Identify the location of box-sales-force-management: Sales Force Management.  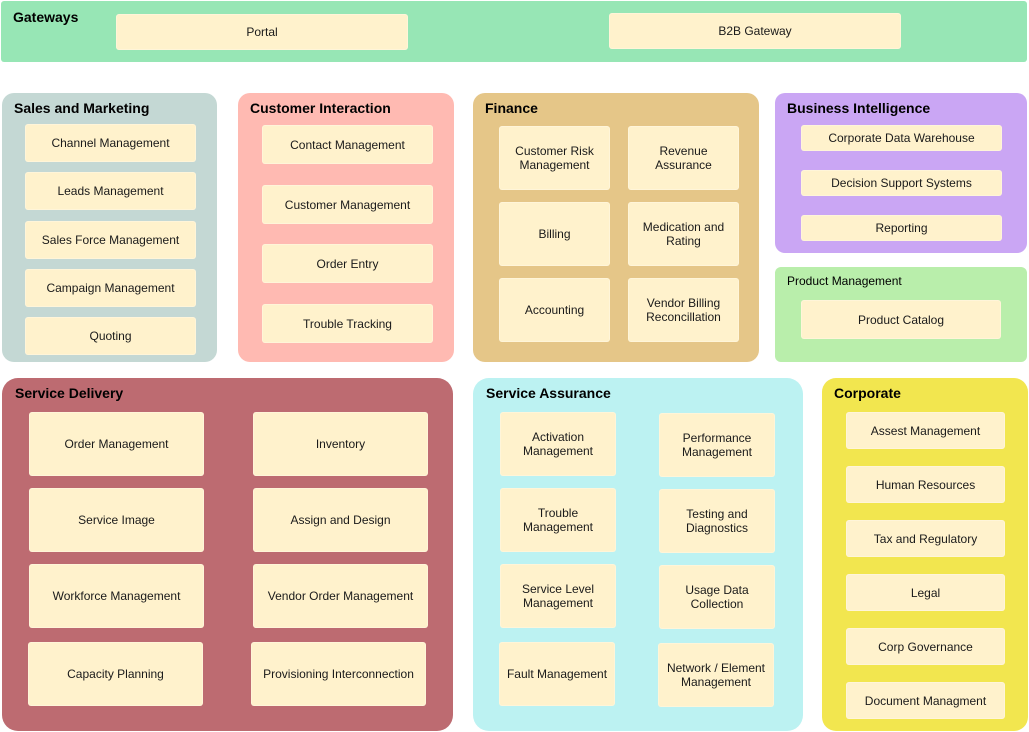
(110, 240).